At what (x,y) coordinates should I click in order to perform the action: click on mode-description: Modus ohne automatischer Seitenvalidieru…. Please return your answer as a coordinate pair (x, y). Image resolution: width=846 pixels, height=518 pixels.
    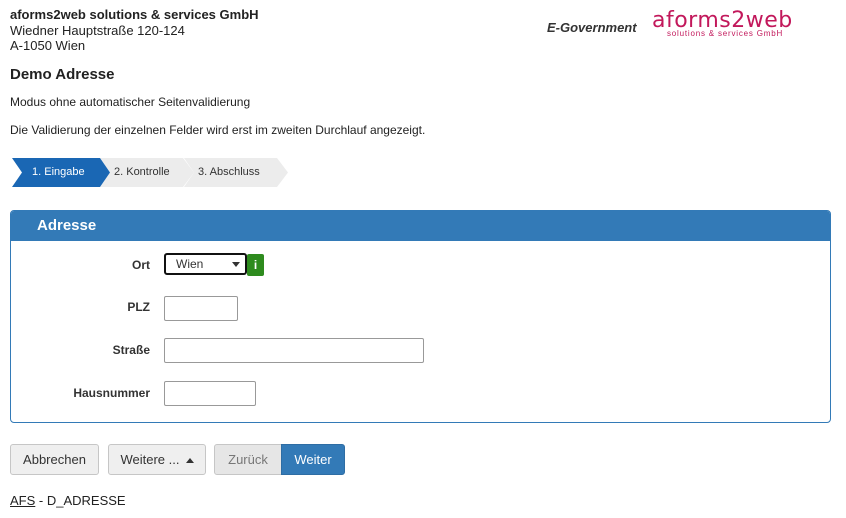
    Looking at the image, I should click on (130, 102).